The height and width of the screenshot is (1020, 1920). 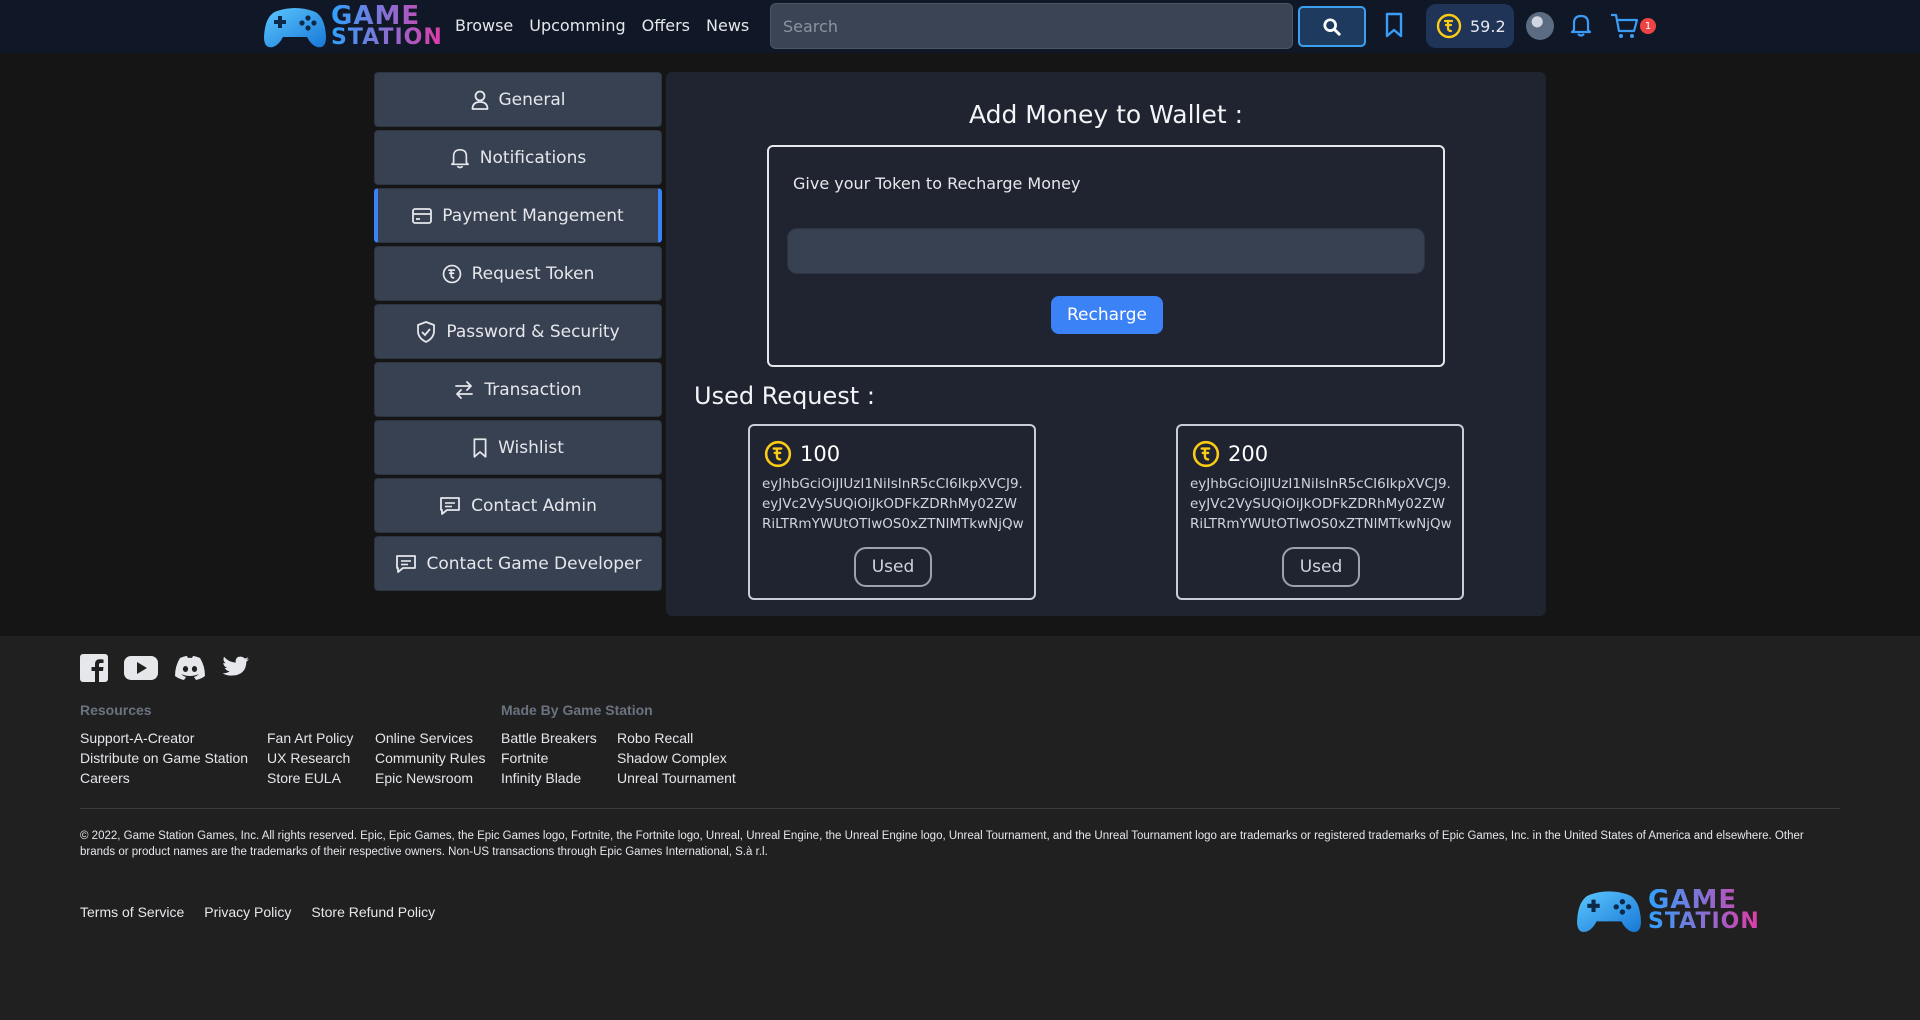 I want to click on footer-link: Online Services, so click(x=430, y=738).